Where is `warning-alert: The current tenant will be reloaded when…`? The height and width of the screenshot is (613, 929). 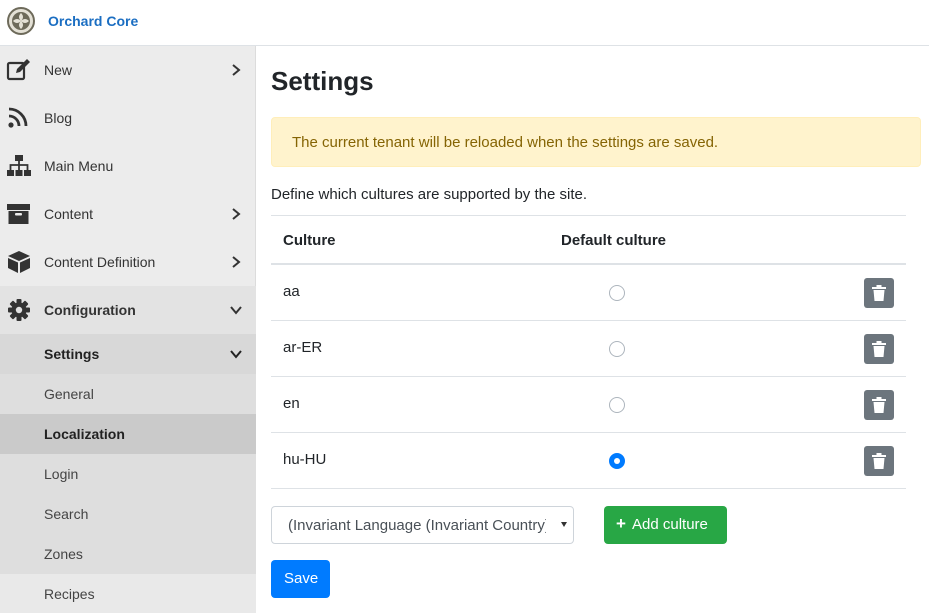
warning-alert: The current tenant will be reloaded when… is located at coordinates (596, 142).